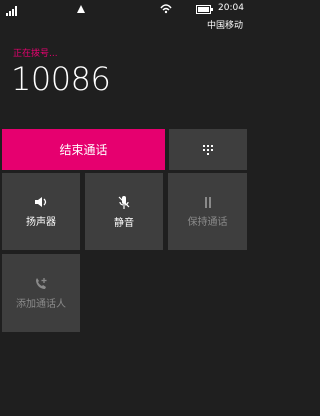  What do you see at coordinates (41, 304) in the screenshot?
I see `add-call-label: 添加通话人` at bounding box center [41, 304].